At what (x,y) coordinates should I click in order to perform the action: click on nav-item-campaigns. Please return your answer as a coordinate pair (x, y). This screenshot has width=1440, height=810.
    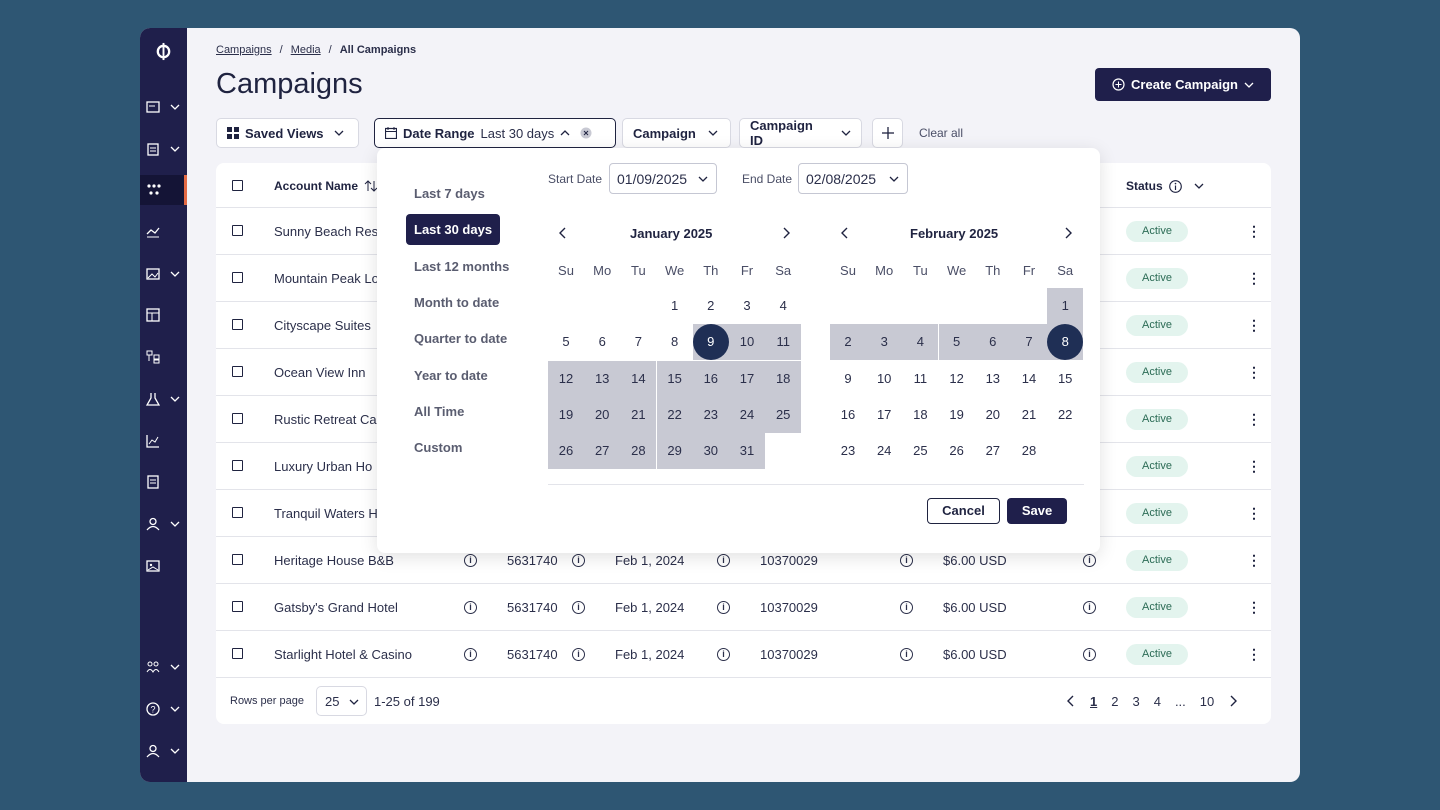
    Looking at the image, I should click on (163, 190).